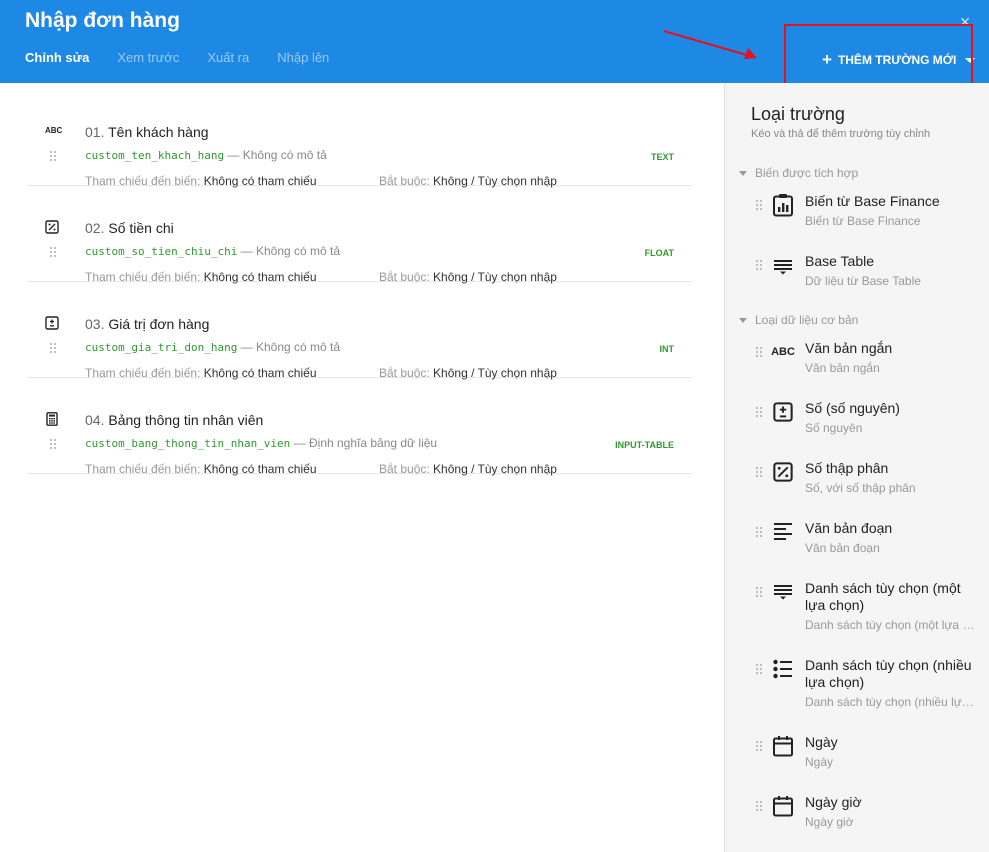 The image size is (989, 852). I want to click on calendar-time-icon, so click(783, 806).